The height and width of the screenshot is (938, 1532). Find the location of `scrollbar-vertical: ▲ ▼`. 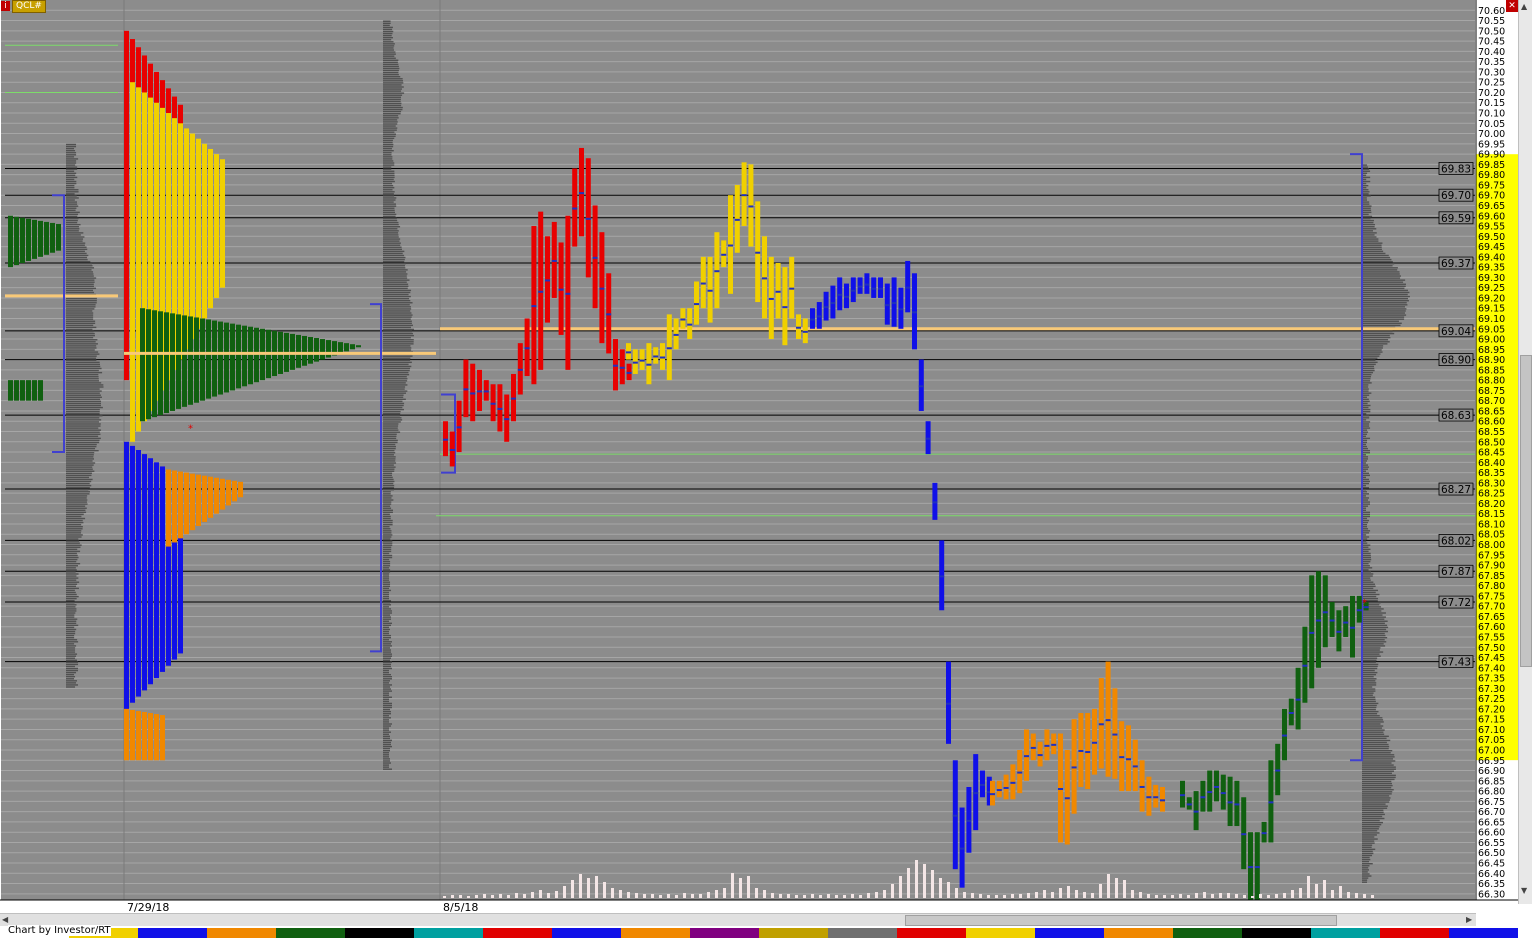

scrollbar-vertical: ▲ ▼ is located at coordinates (1525, 452).